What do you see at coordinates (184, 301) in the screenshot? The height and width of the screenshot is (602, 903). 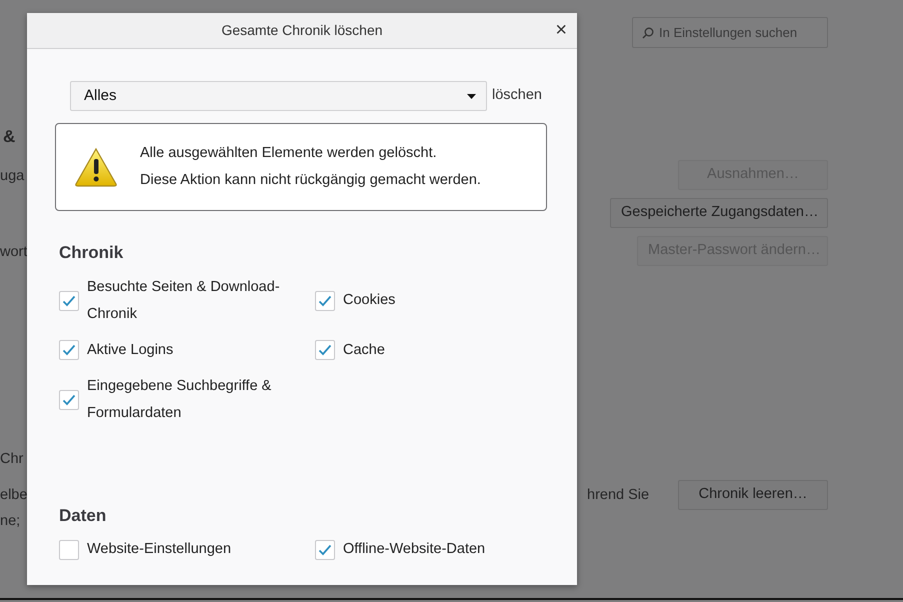 I see `checkbox-label: Besuchte Seiten & Download-Chronik` at bounding box center [184, 301].